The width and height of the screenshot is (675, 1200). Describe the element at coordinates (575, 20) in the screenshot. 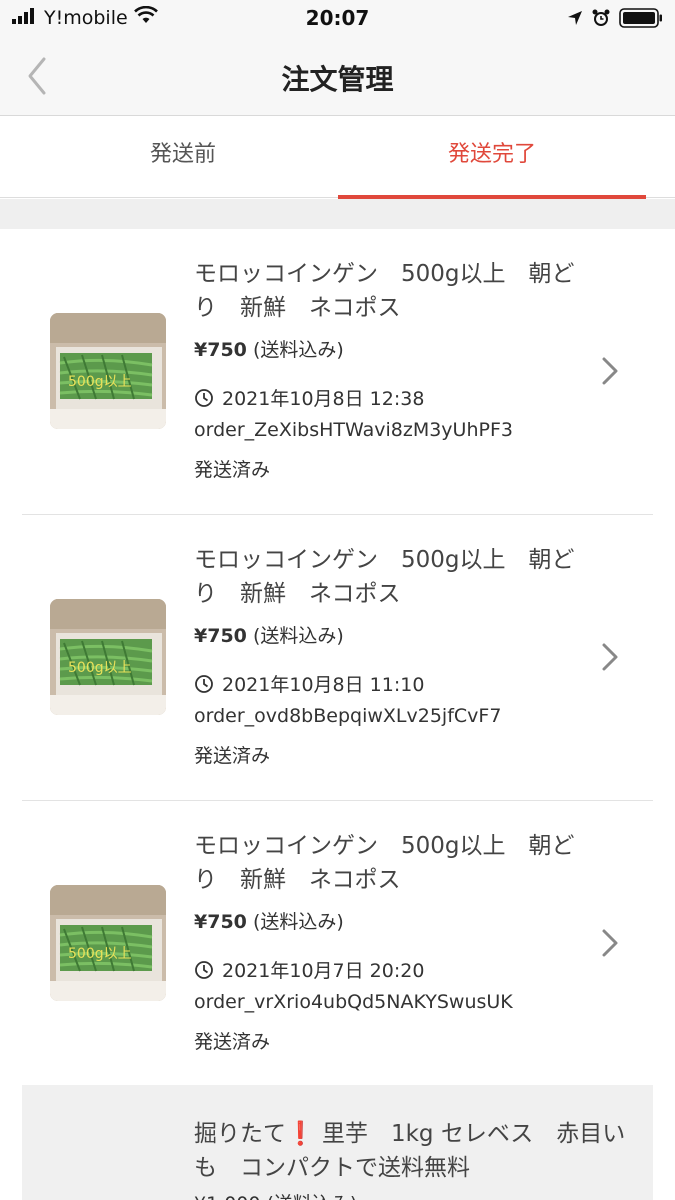

I see `location-icon` at that location.